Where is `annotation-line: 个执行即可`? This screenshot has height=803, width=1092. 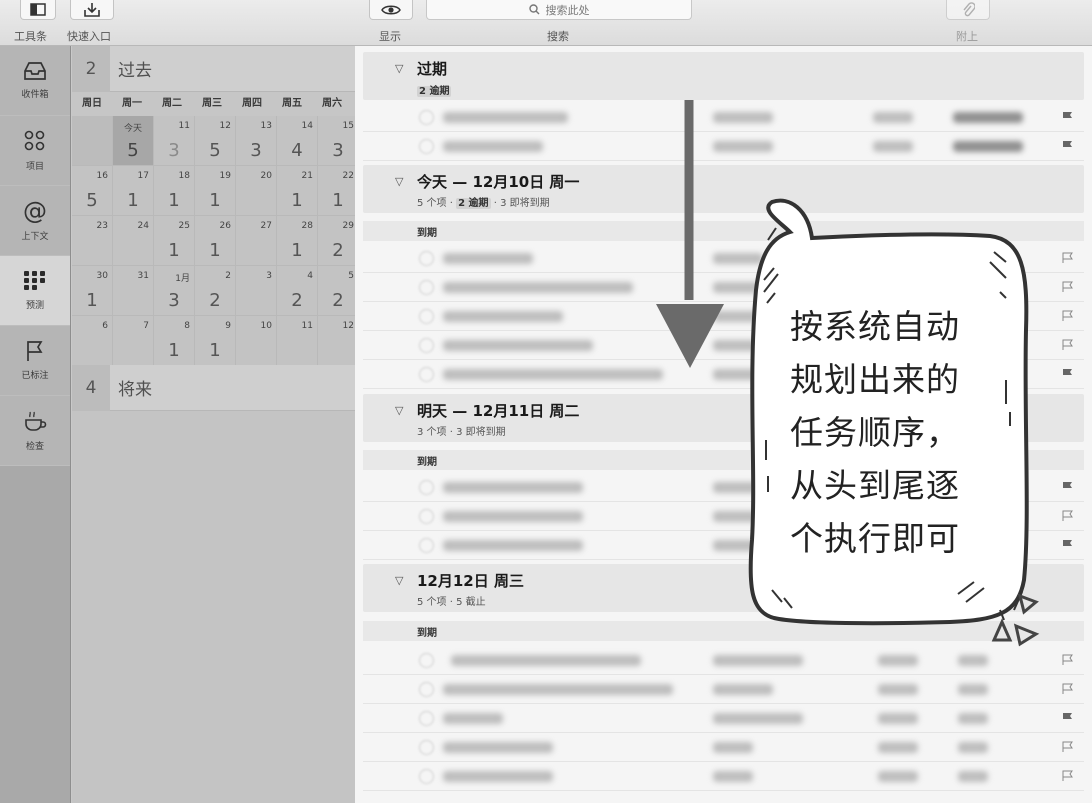 annotation-line: 个执行即可 is located at coordinates (875, 538).